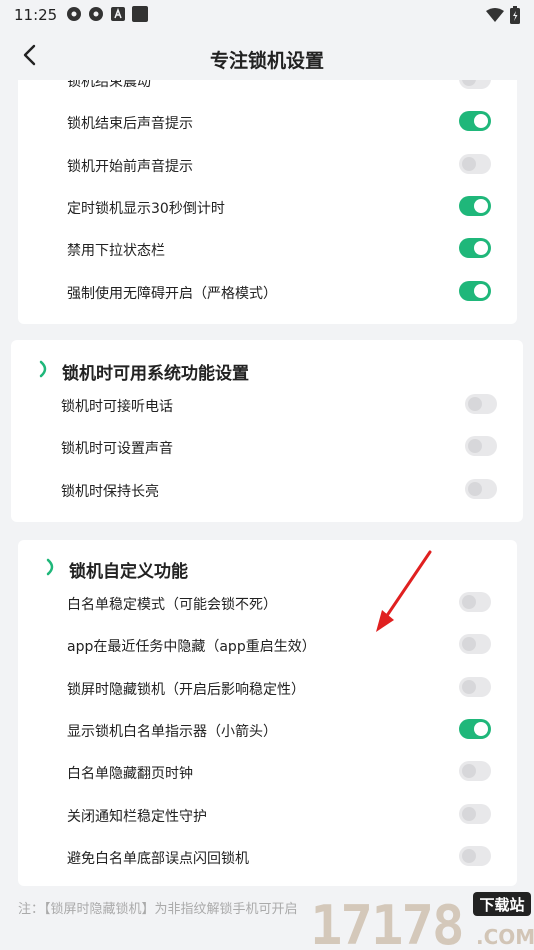 This screenshot has height=950, width=534. Describe the element at coordinates (191, 647) in the screenshot. I see `setting-label: app在最近任务中隐藏（app重启生效）` at that location.